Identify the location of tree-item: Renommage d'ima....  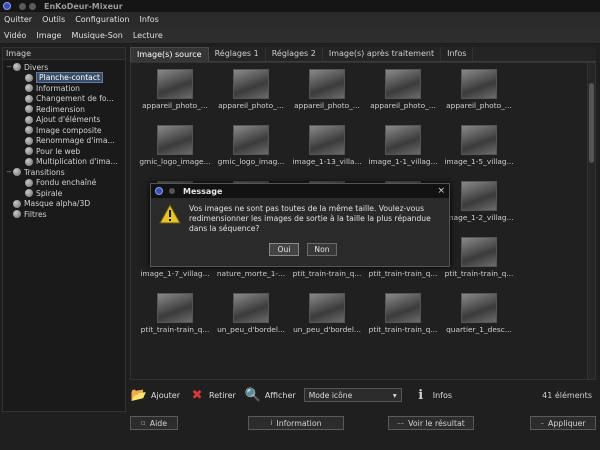
(64, 141).